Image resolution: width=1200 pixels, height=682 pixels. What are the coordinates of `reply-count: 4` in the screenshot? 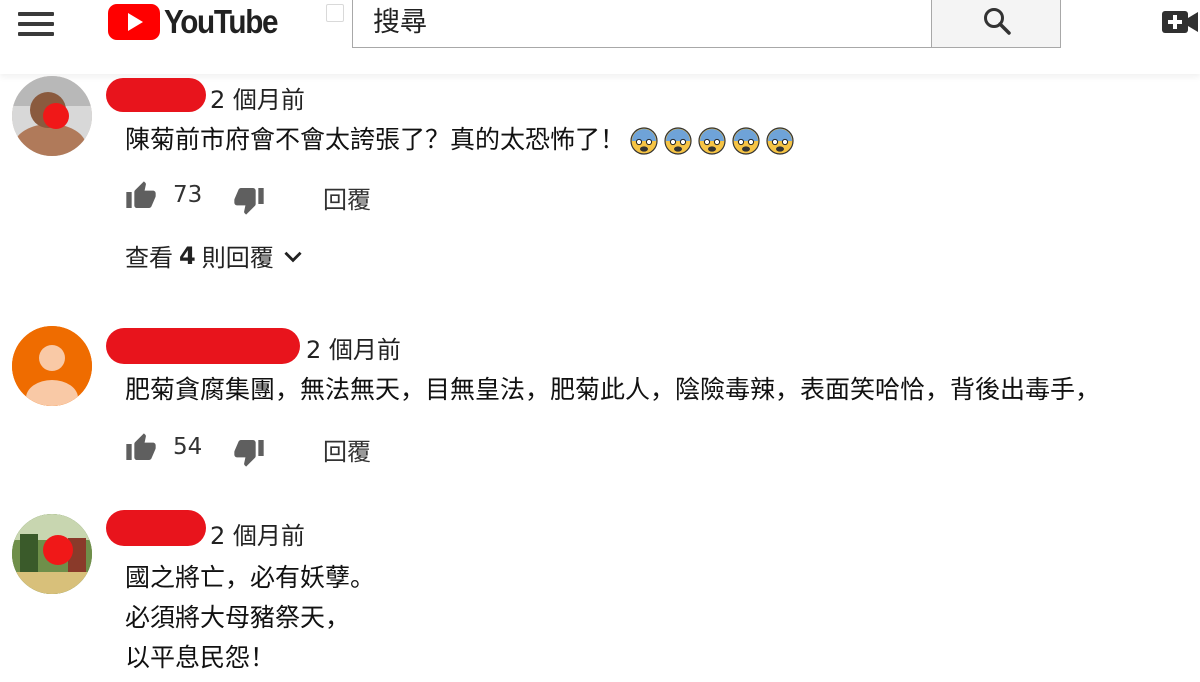 It's located at (187, 255).